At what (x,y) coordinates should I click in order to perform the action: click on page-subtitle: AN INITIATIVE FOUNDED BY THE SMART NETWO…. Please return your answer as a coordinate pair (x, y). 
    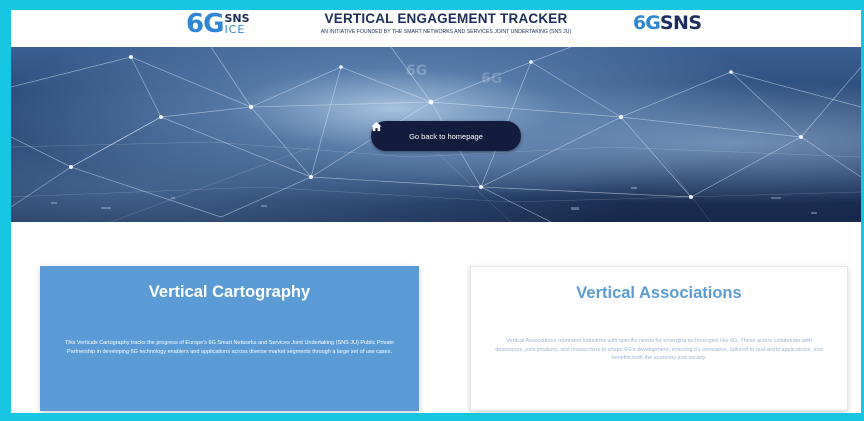
    Looking at the image, I should click on (446, 32).